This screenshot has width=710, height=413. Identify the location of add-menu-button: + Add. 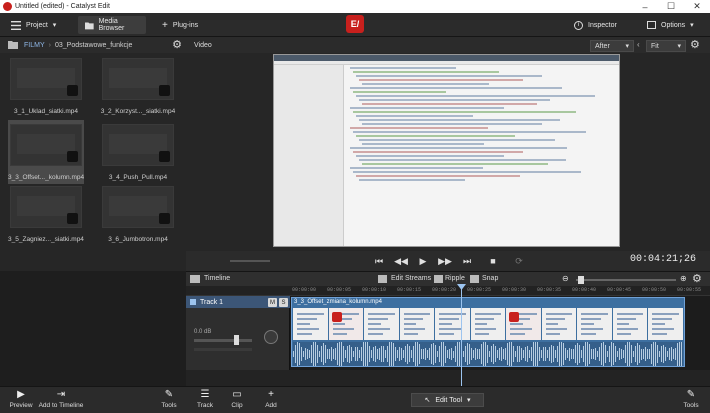
(271, 400).